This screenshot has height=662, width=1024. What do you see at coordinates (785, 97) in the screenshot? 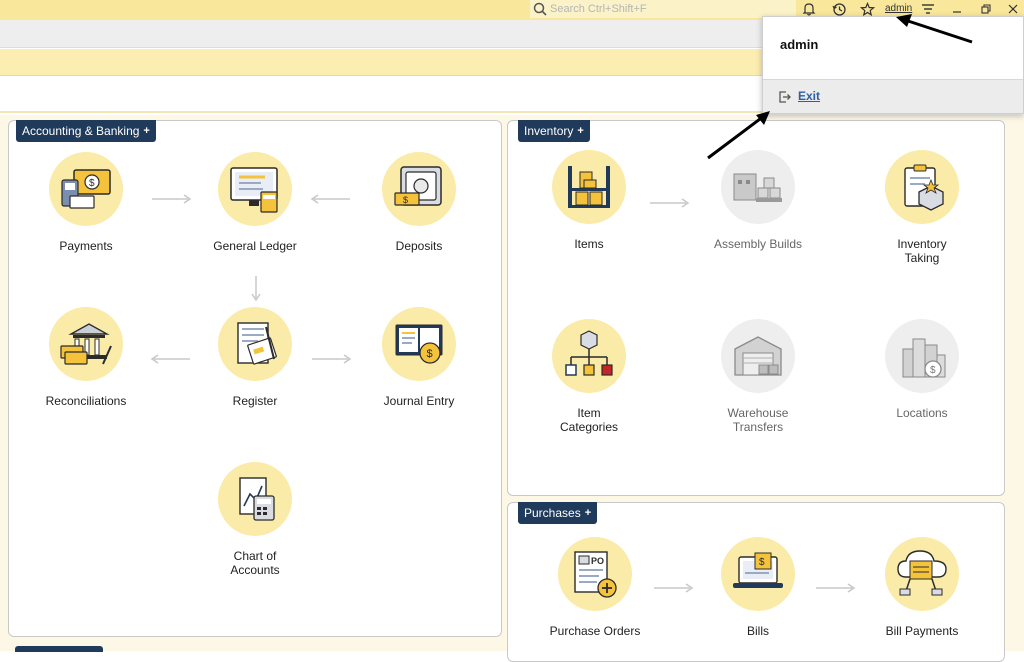
I see `exit-icon` at bounding box center [785, 97].